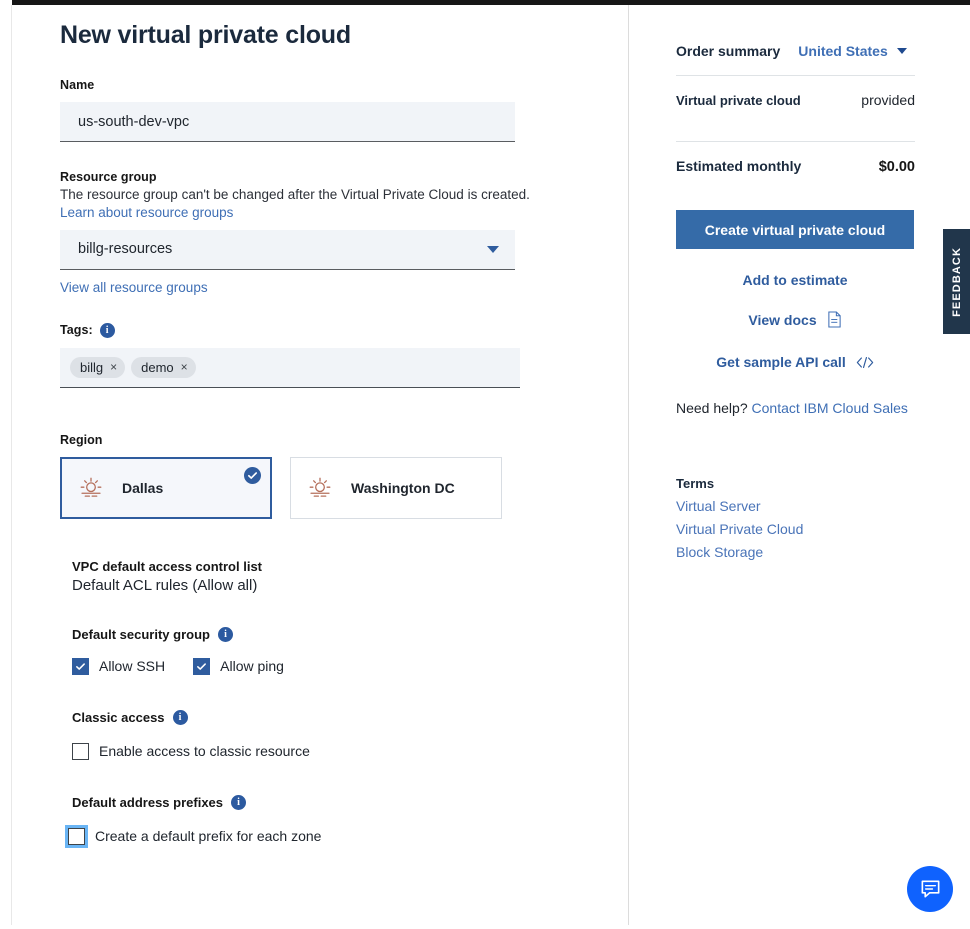 This screenshot has height=929, width=970. I want to click on feedback-tab: FEEDBACK, so click(956, 281).